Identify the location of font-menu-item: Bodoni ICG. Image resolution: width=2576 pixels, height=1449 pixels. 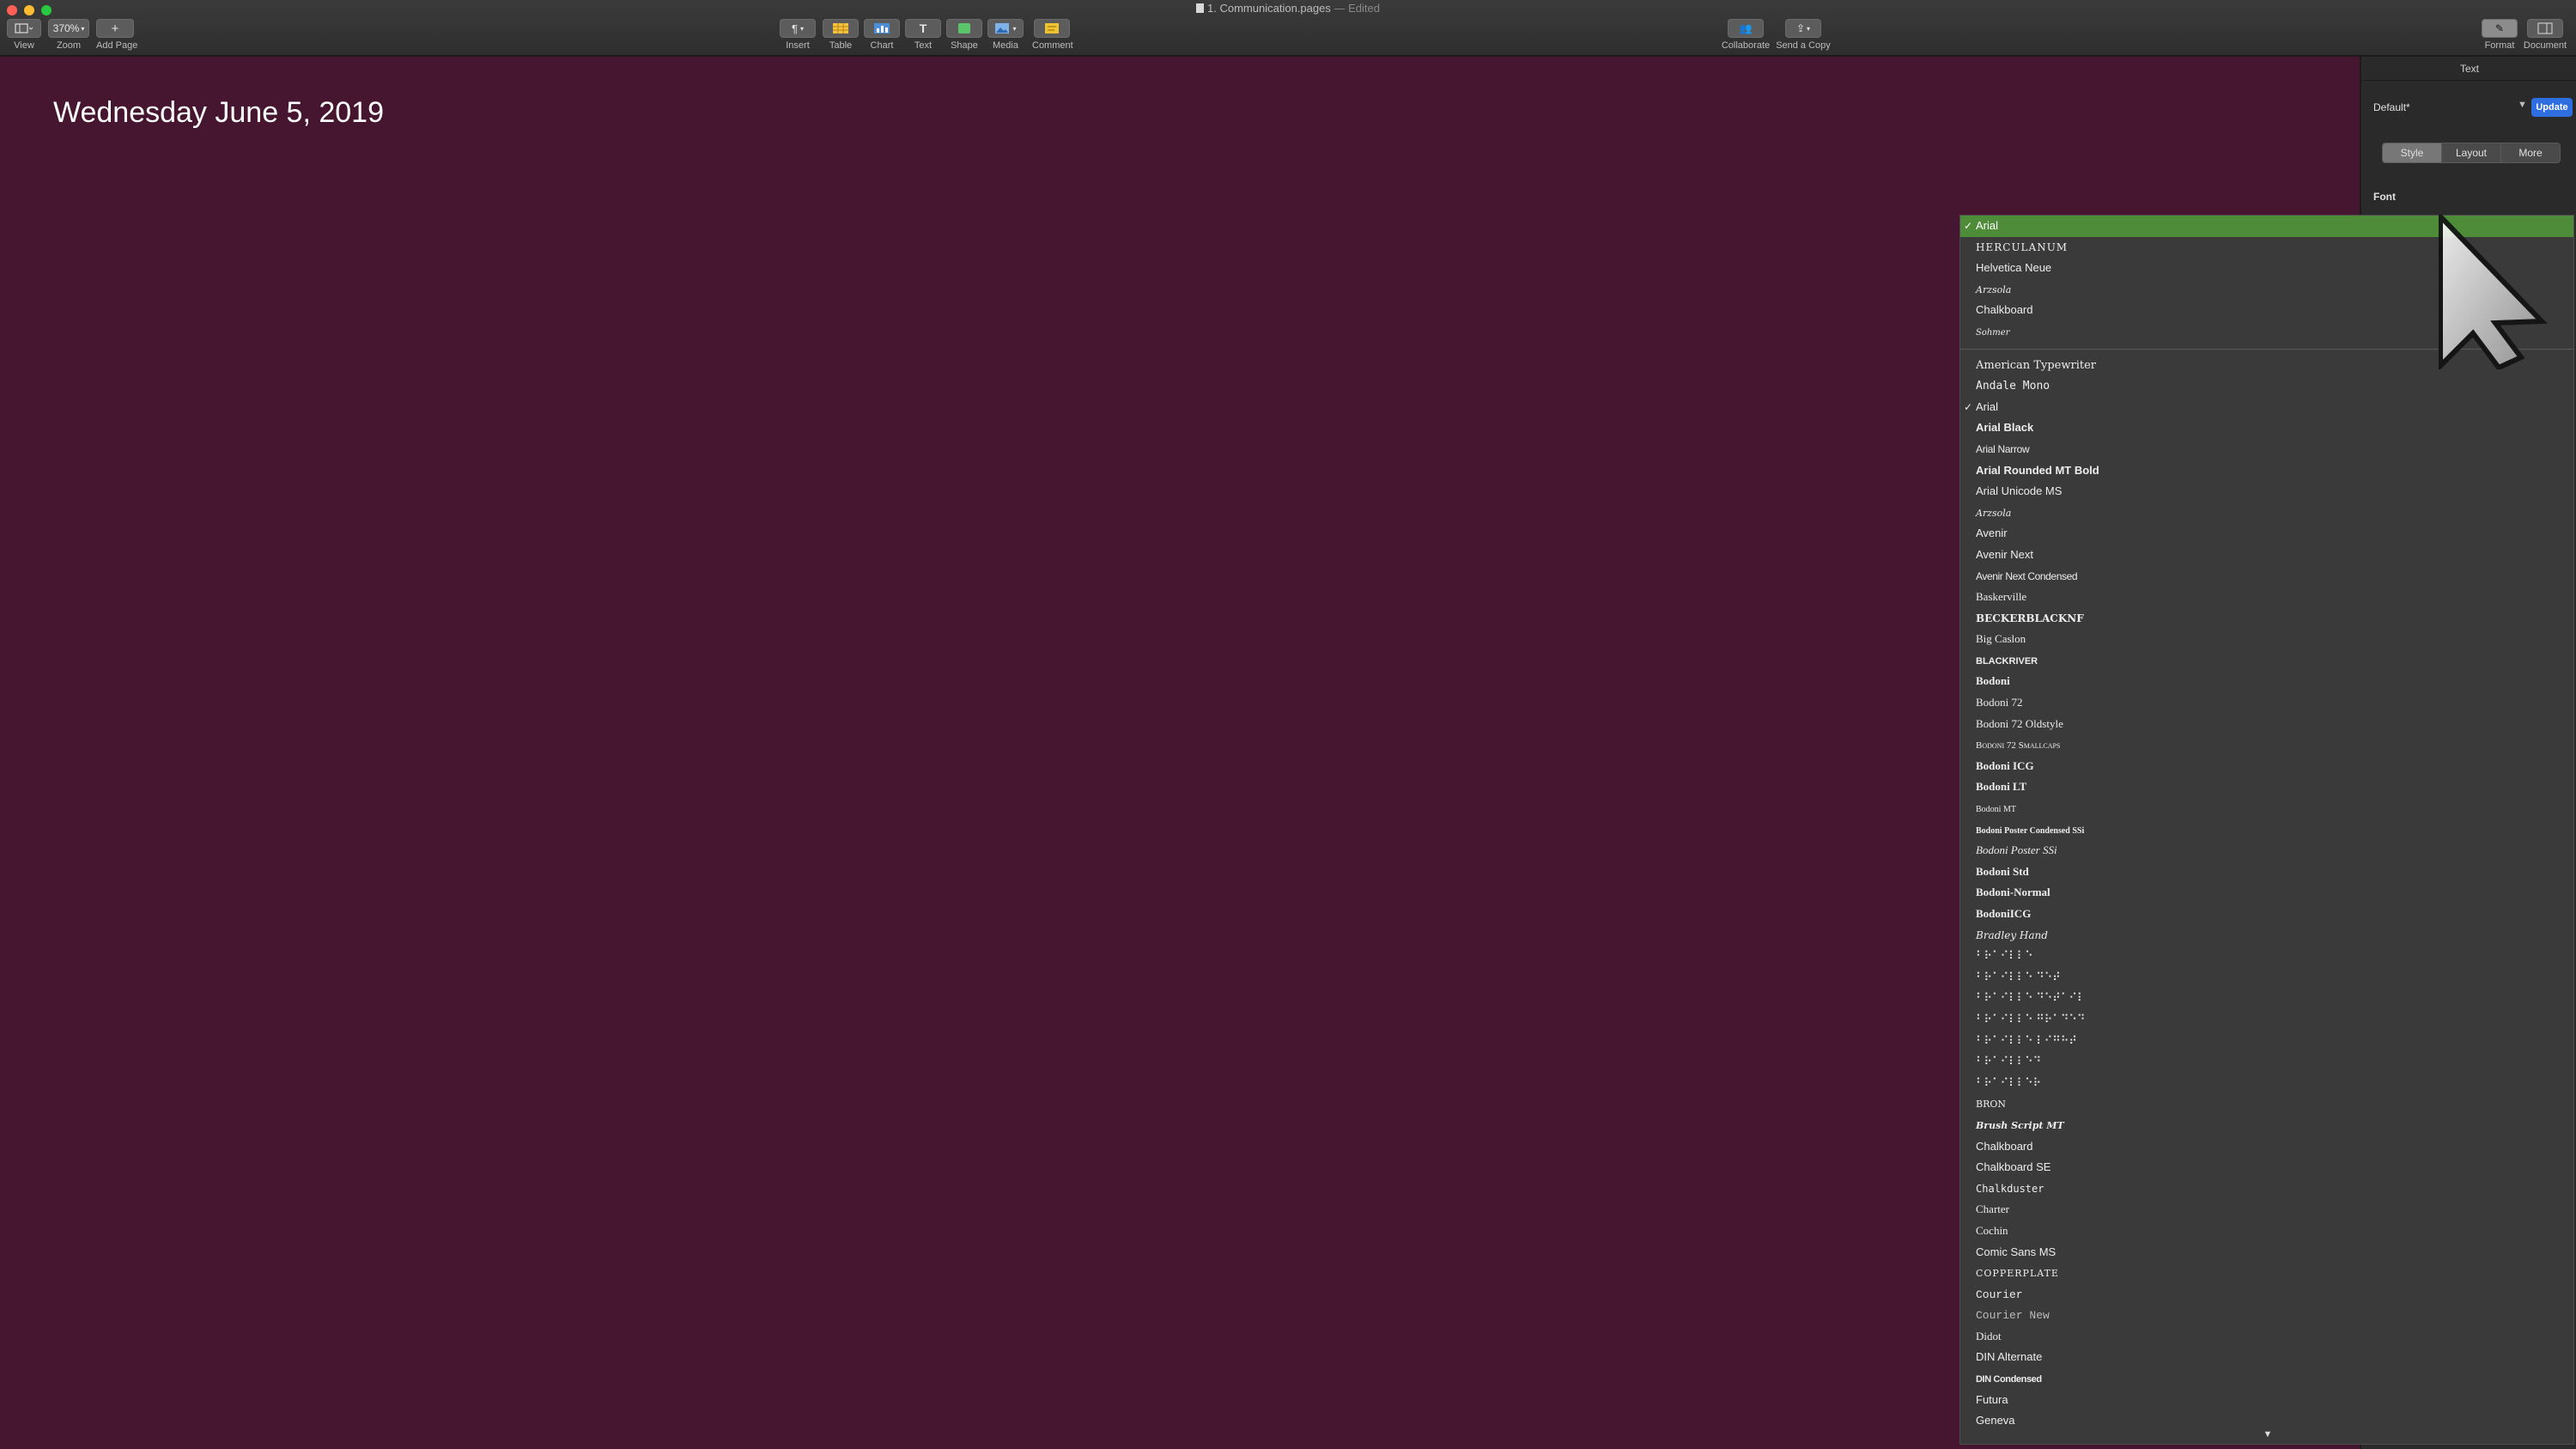
(2266, 766).